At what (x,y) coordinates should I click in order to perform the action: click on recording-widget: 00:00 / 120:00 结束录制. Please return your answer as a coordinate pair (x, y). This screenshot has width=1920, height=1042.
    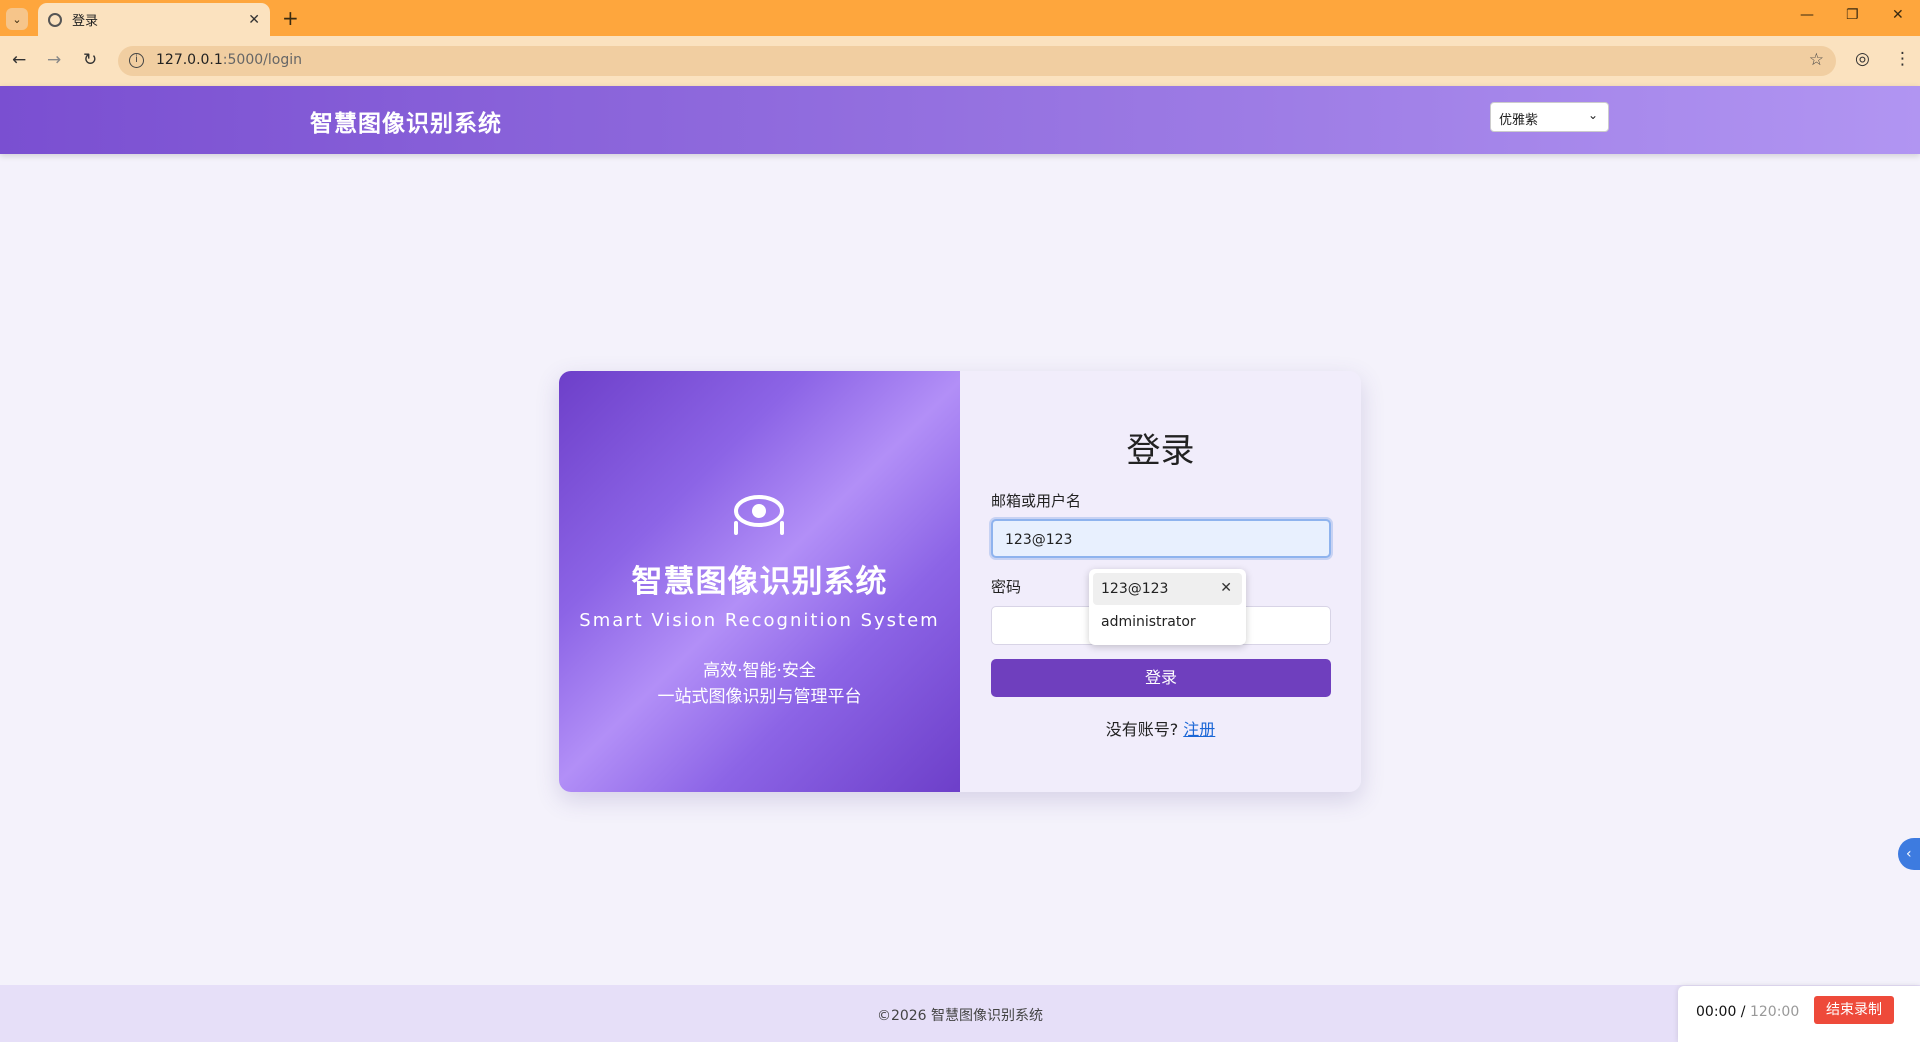
    Looking at the image, I should click on (1799, 1014).